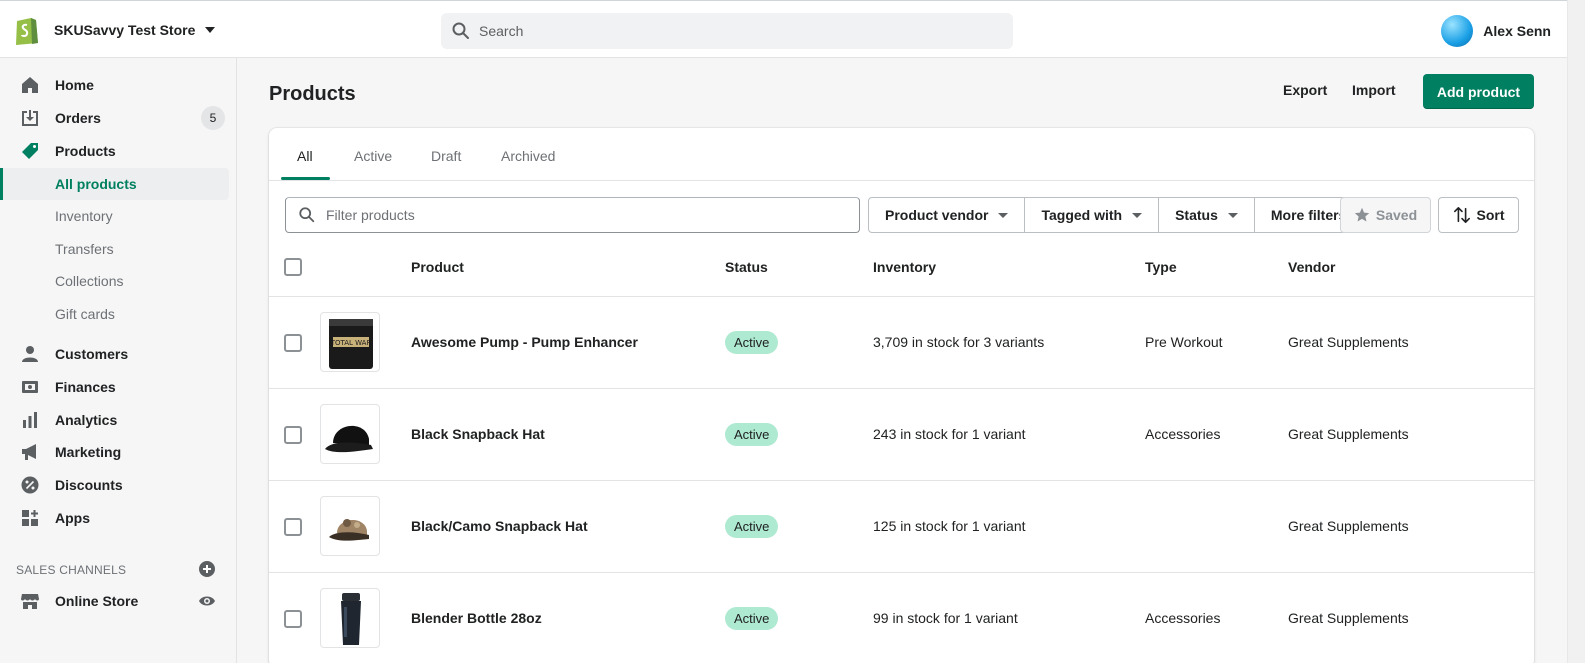 The height and width of the screenshot is (663, 1585). I want to click on sidebar-subitem-label: Transfers, so click(84, 249).